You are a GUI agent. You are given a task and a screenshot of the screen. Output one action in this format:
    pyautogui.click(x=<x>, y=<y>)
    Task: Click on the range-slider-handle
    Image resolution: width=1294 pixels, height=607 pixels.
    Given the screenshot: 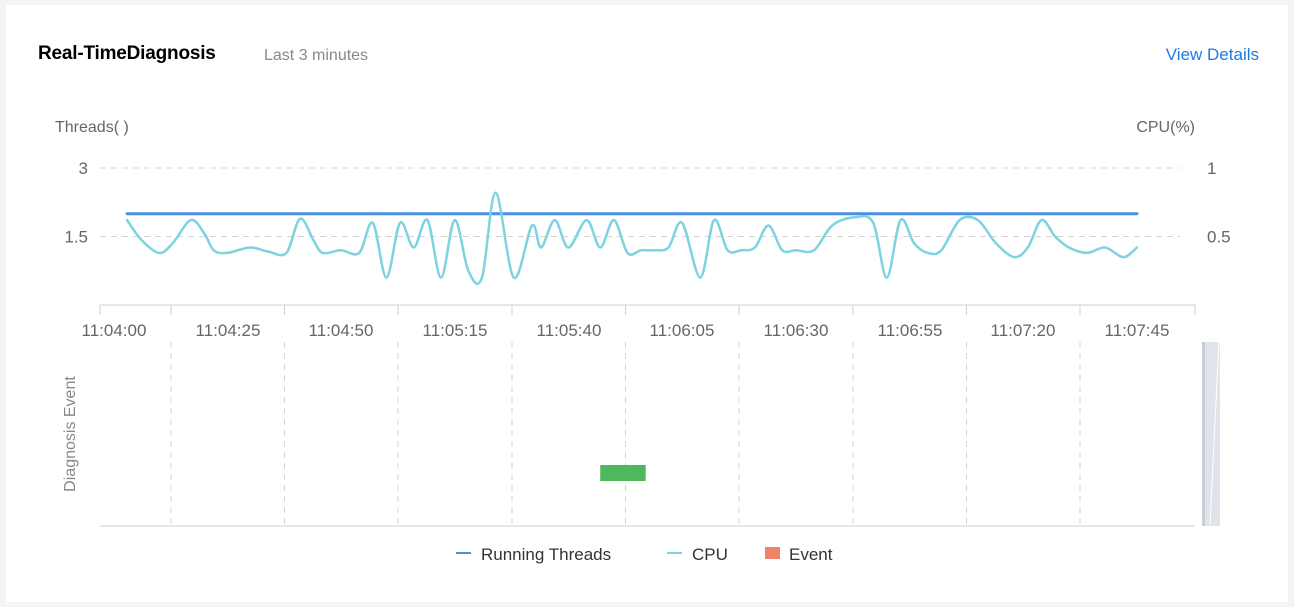 What is the action you would take?
    pyautogui.click(x=1203, y=434)
    